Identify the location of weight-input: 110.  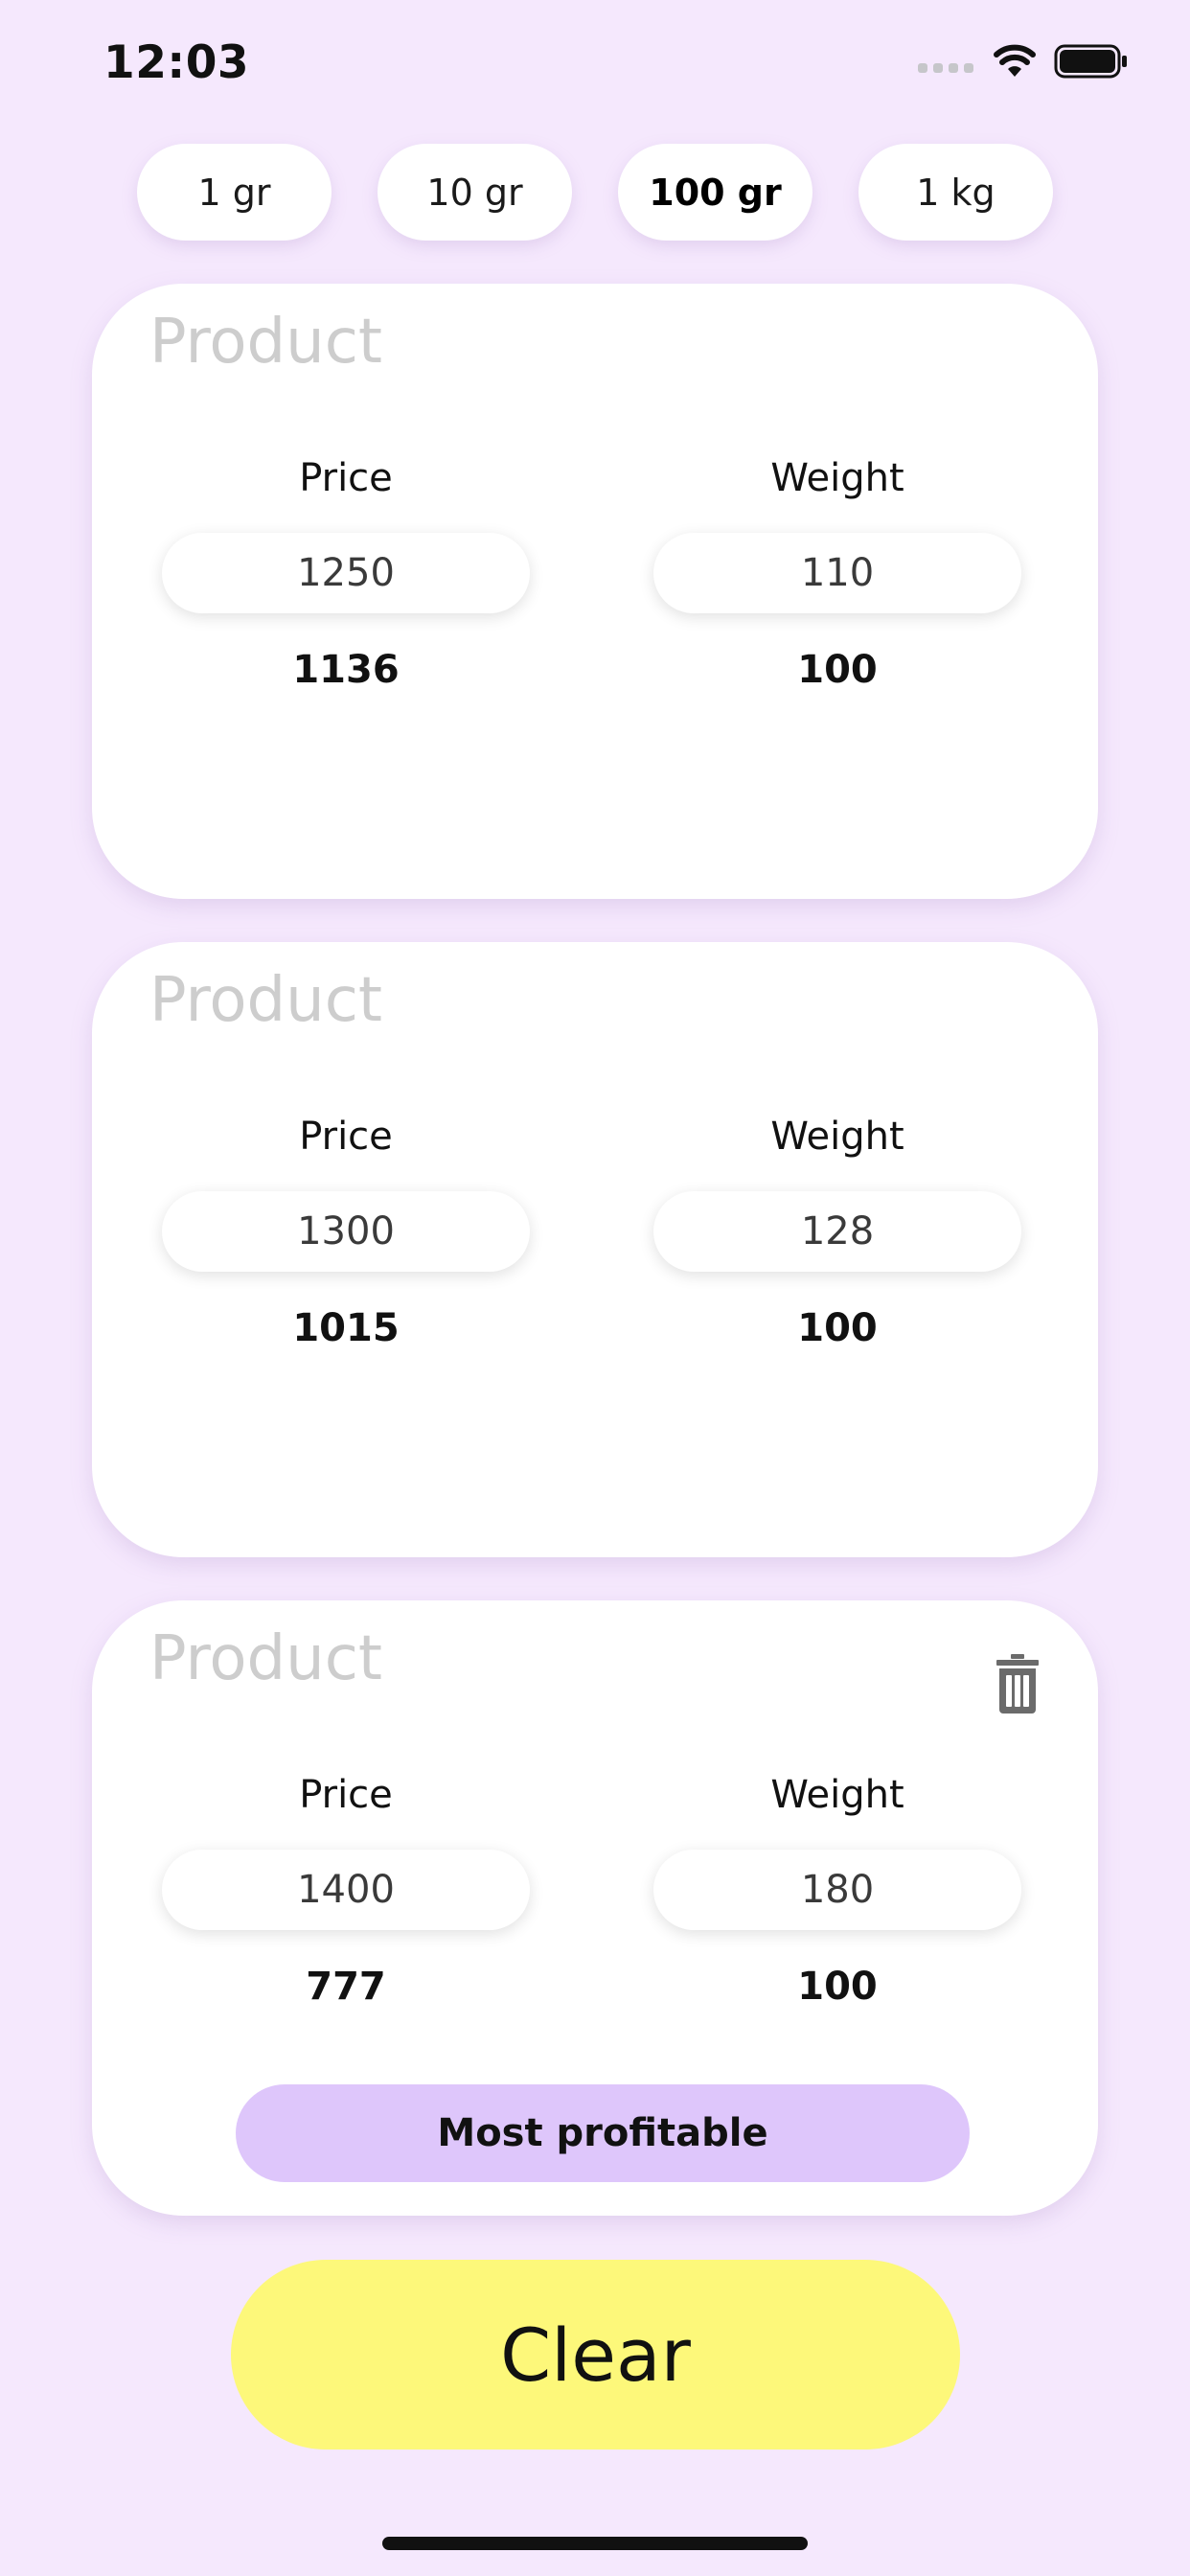
(837, 573).